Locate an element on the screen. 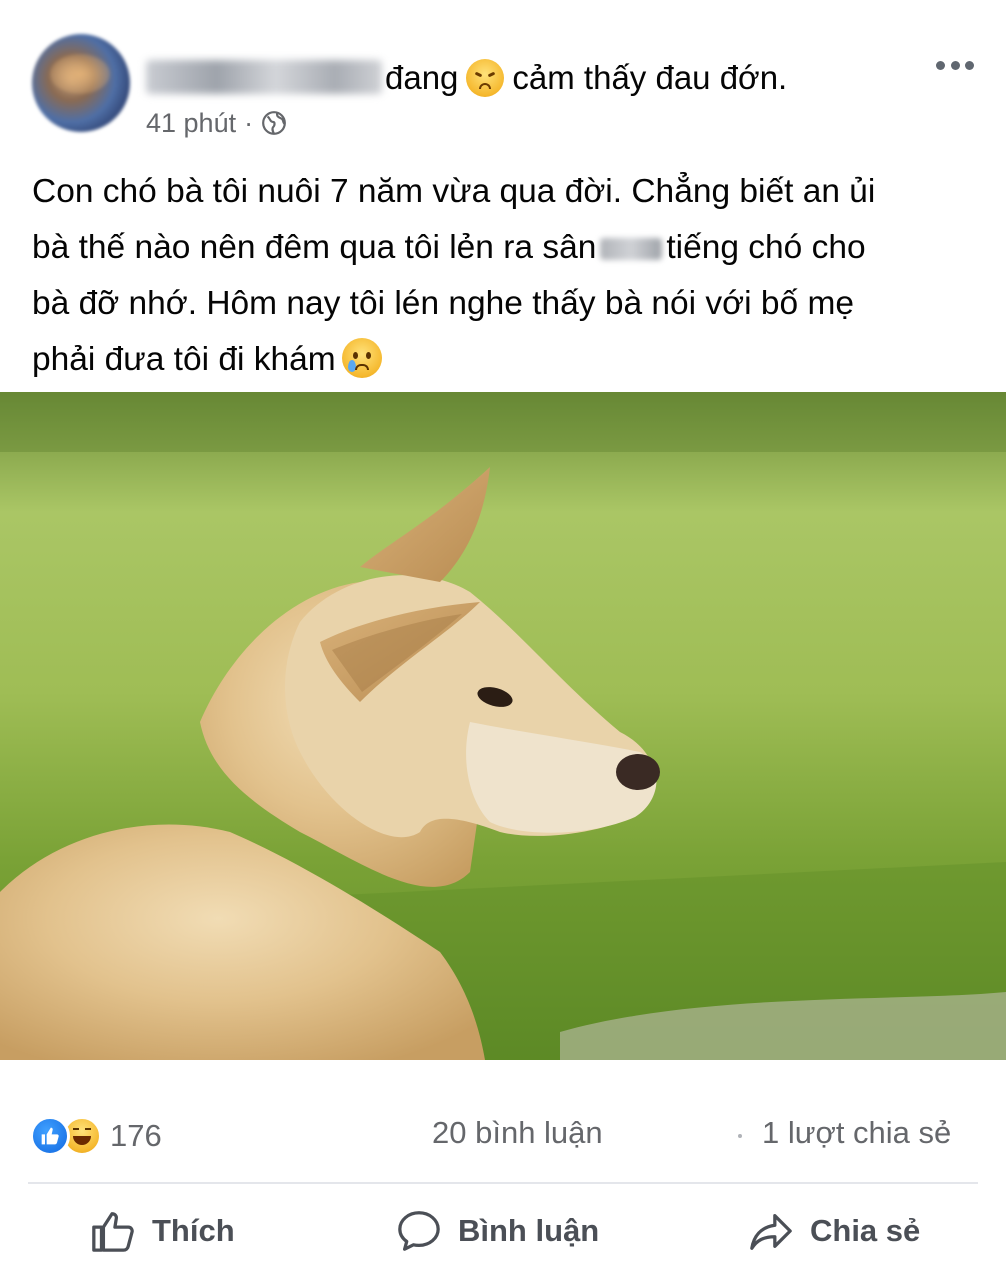 The image size is (1006, 1280). post-headline: đang cảm thấy đau đớn. is located at coordinates (586, 78).